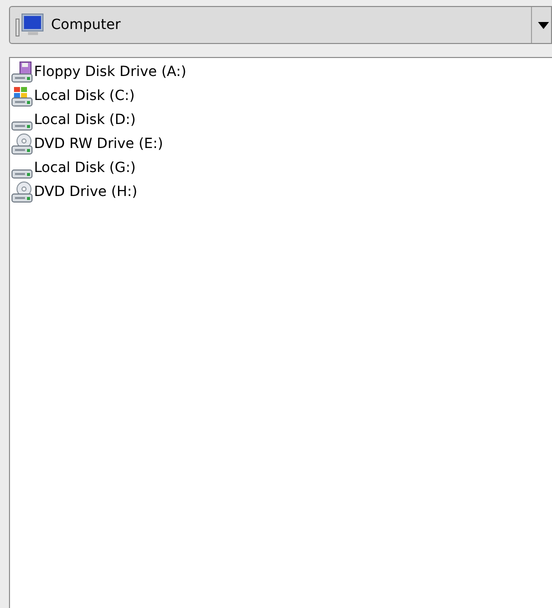 This screenshot has width=552, height=608. Describe the element at coordinates (281, 96) in the screenshot. I see `drive-item: Local Disk (C:)` at that location.